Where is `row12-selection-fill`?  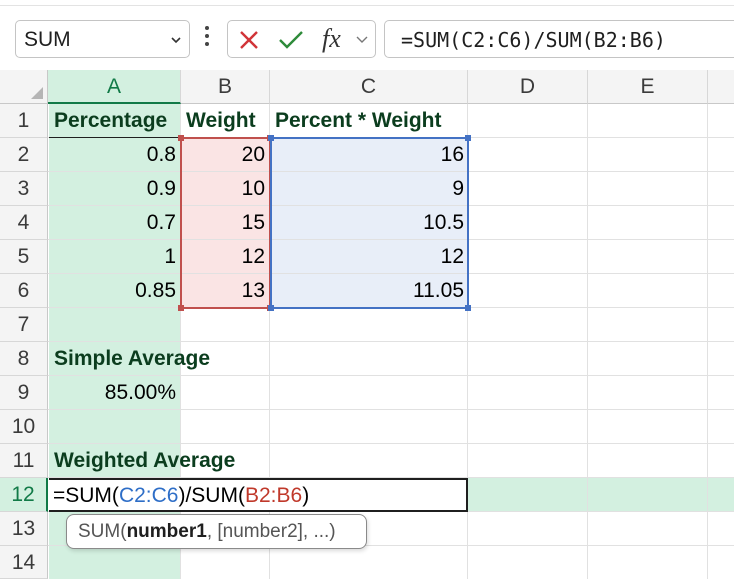 row12-selection-fill is located at coordinates (601, 495).